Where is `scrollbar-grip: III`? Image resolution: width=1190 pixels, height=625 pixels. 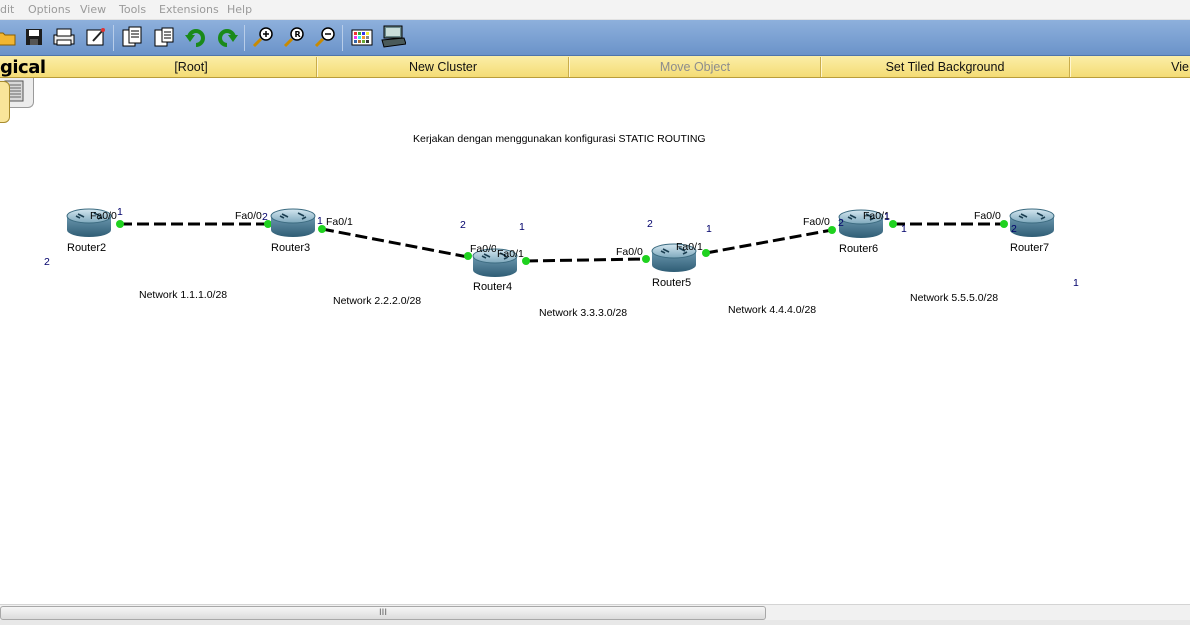
scrollbar-grip: III is located at coordinates (383, 613).